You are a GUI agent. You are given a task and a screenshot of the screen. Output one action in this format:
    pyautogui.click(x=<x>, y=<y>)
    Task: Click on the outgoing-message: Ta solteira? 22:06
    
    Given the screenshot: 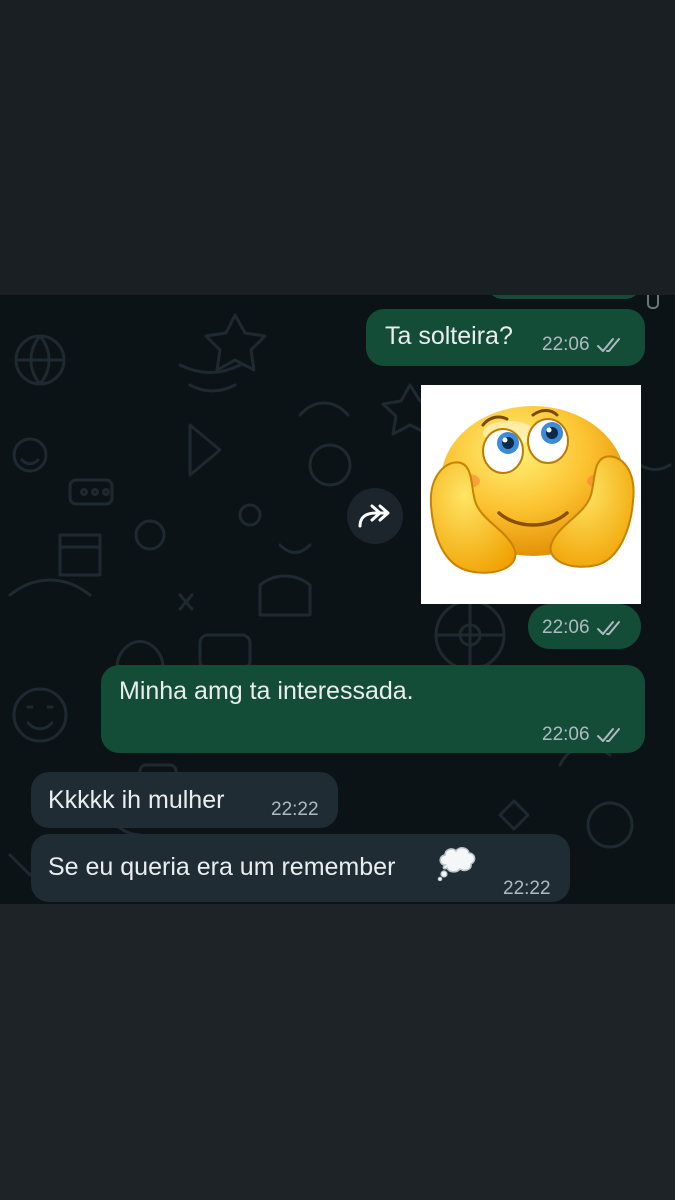 What is the action you would take?
    pyautogui.click(x=505, y=337)
    